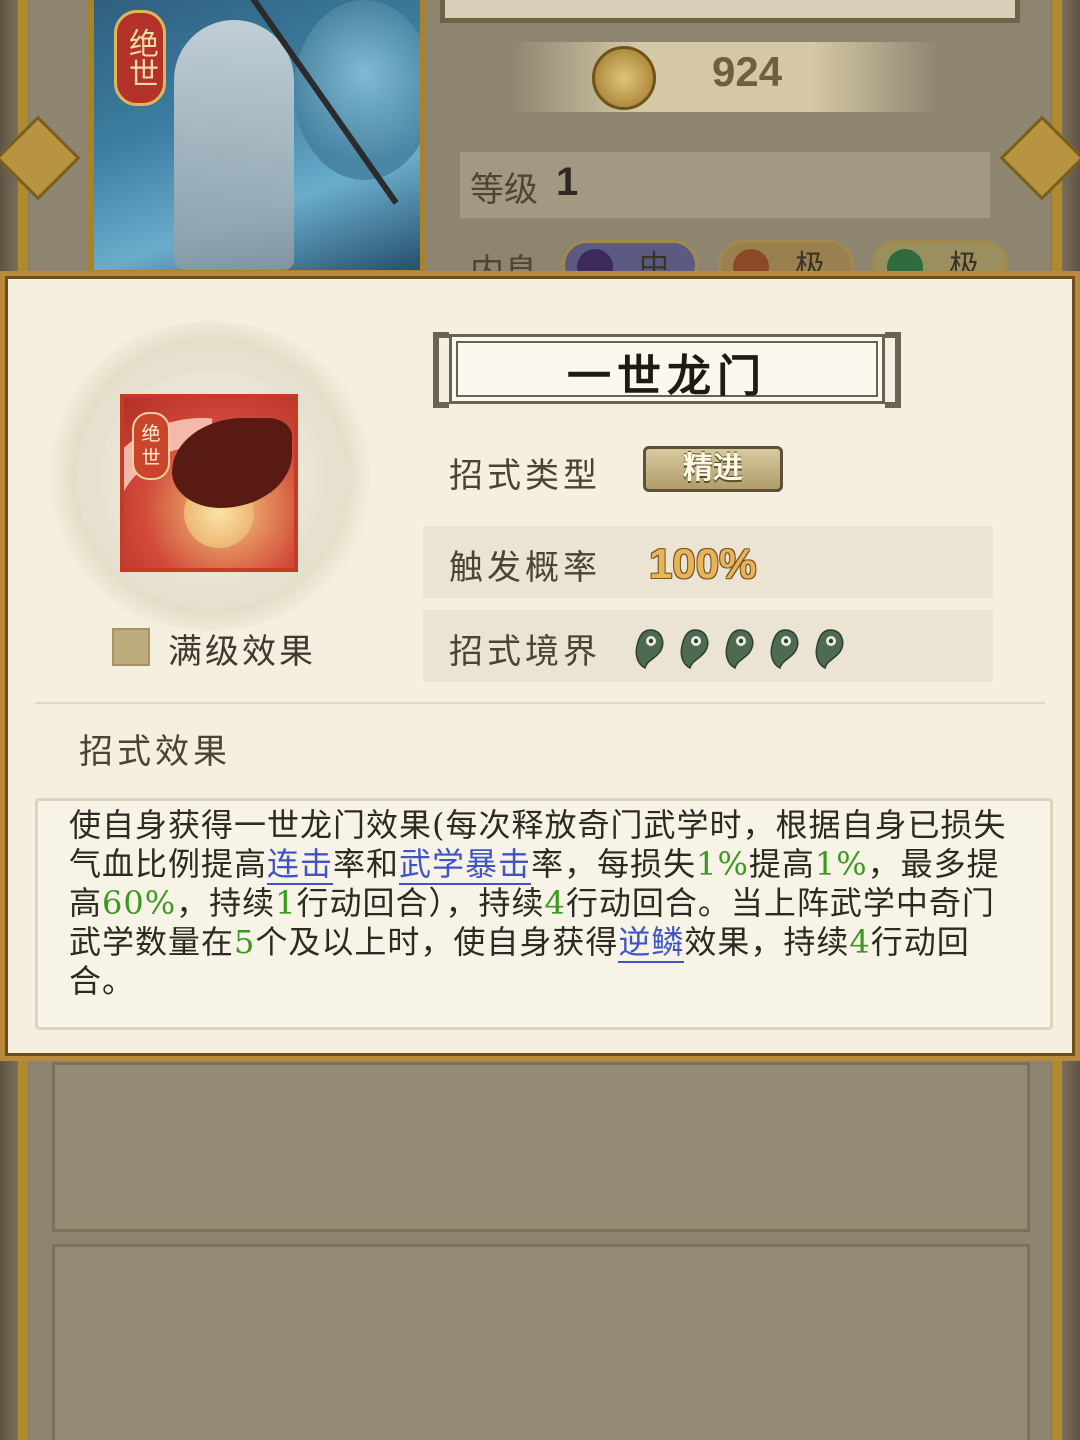 This screenshot has width=1080, height=1440. Describe the element at coordinates (730, 11) in the screenshot. I see `character-name-plate` at that location.